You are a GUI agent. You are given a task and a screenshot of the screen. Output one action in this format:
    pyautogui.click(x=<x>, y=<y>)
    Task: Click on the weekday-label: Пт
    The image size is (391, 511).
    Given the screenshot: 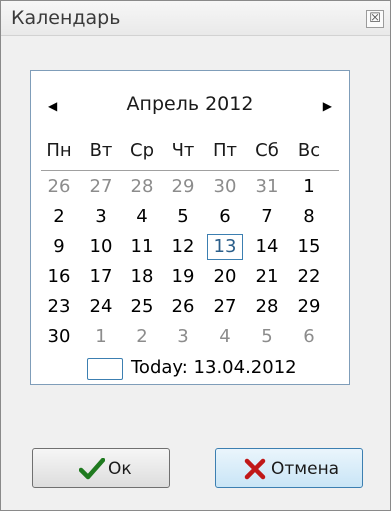 What is the action you would take?
    pyautogui.click(x=225, y=150)
    